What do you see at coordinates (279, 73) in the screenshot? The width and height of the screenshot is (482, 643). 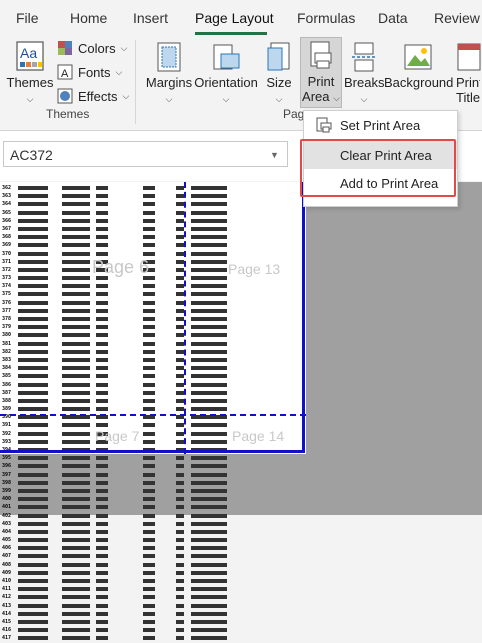 I see `size-button: Size ⌵` at bounding box center [279, 73].